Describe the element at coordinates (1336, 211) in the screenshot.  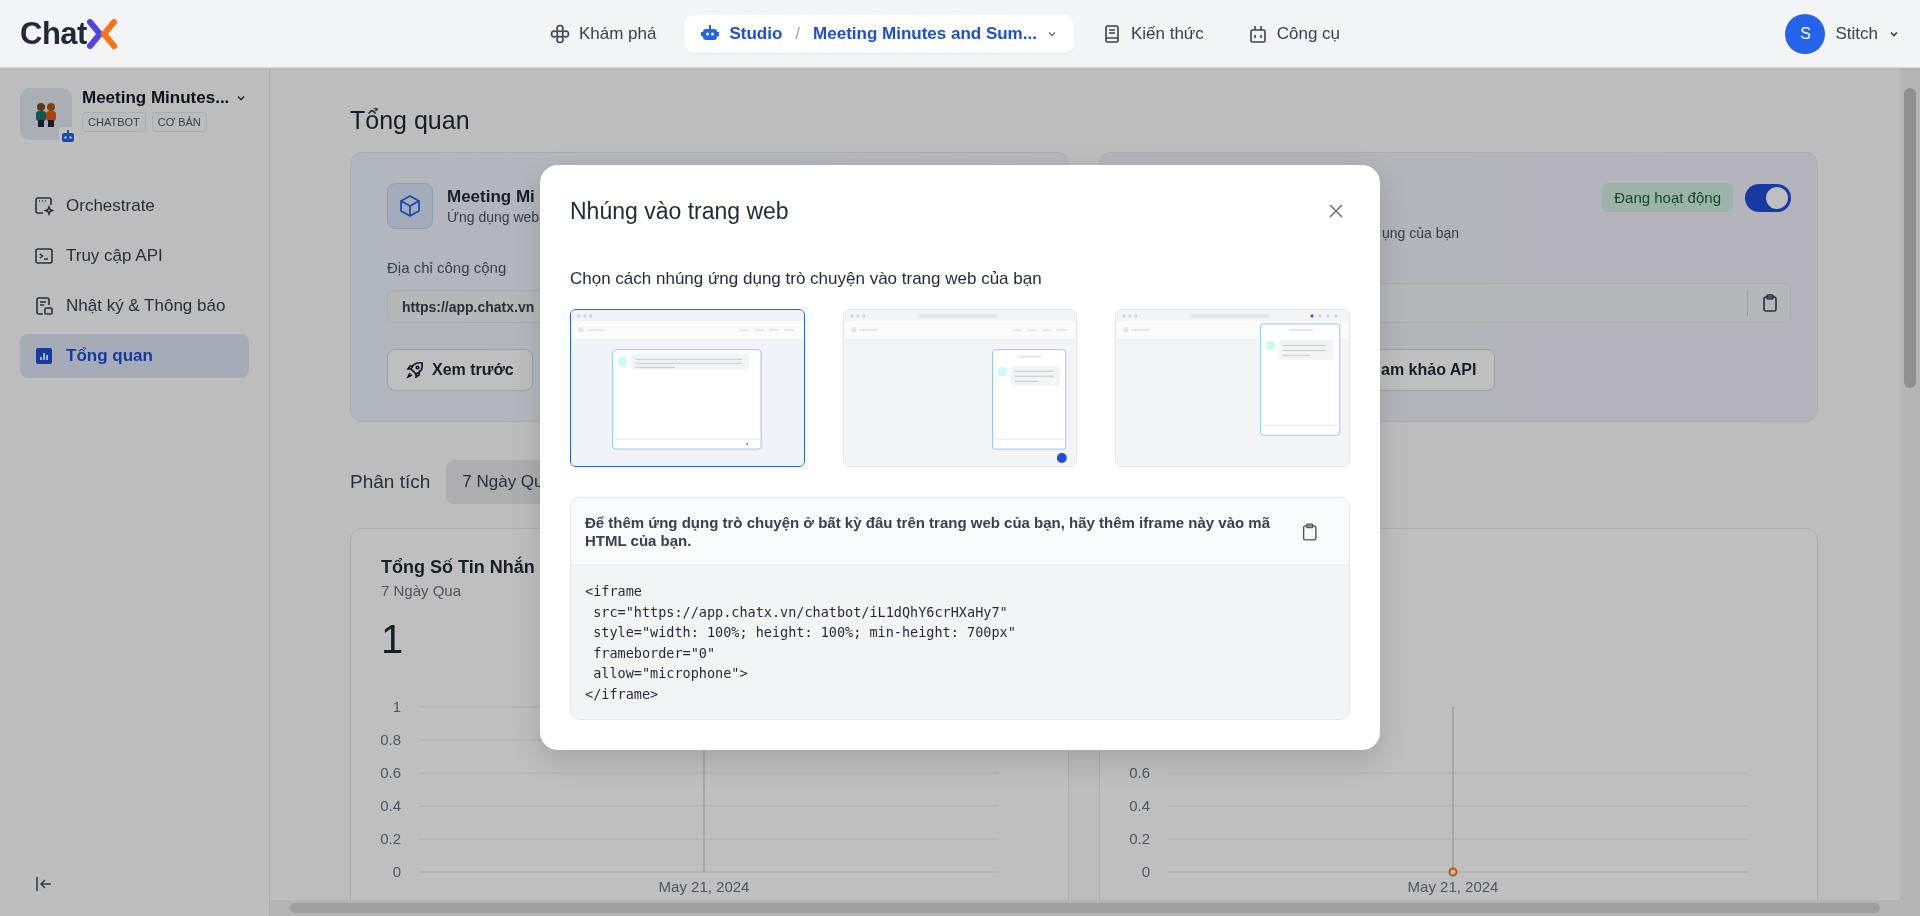
I see `close-icon` at that location.